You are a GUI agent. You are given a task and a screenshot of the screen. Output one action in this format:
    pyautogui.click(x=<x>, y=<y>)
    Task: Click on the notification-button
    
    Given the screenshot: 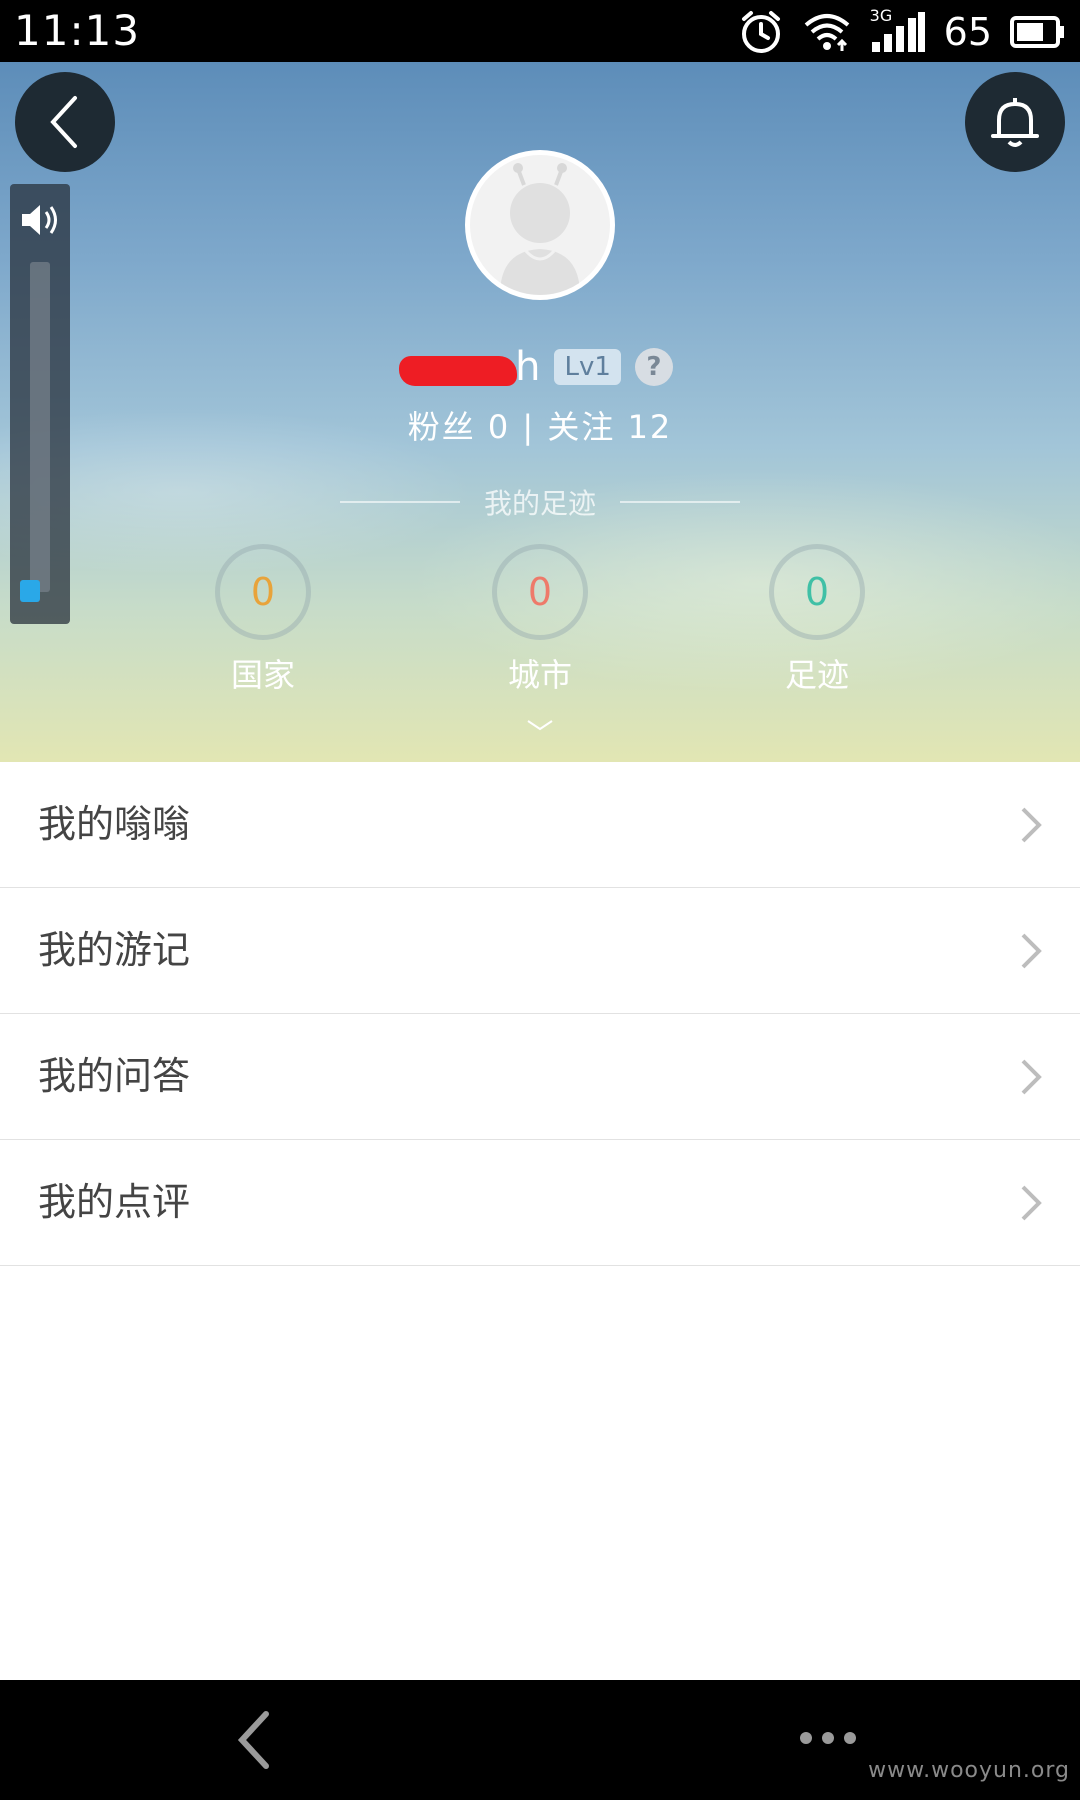 What is the action you would take?
    pyautogui.click(x=1015, y=122)
    